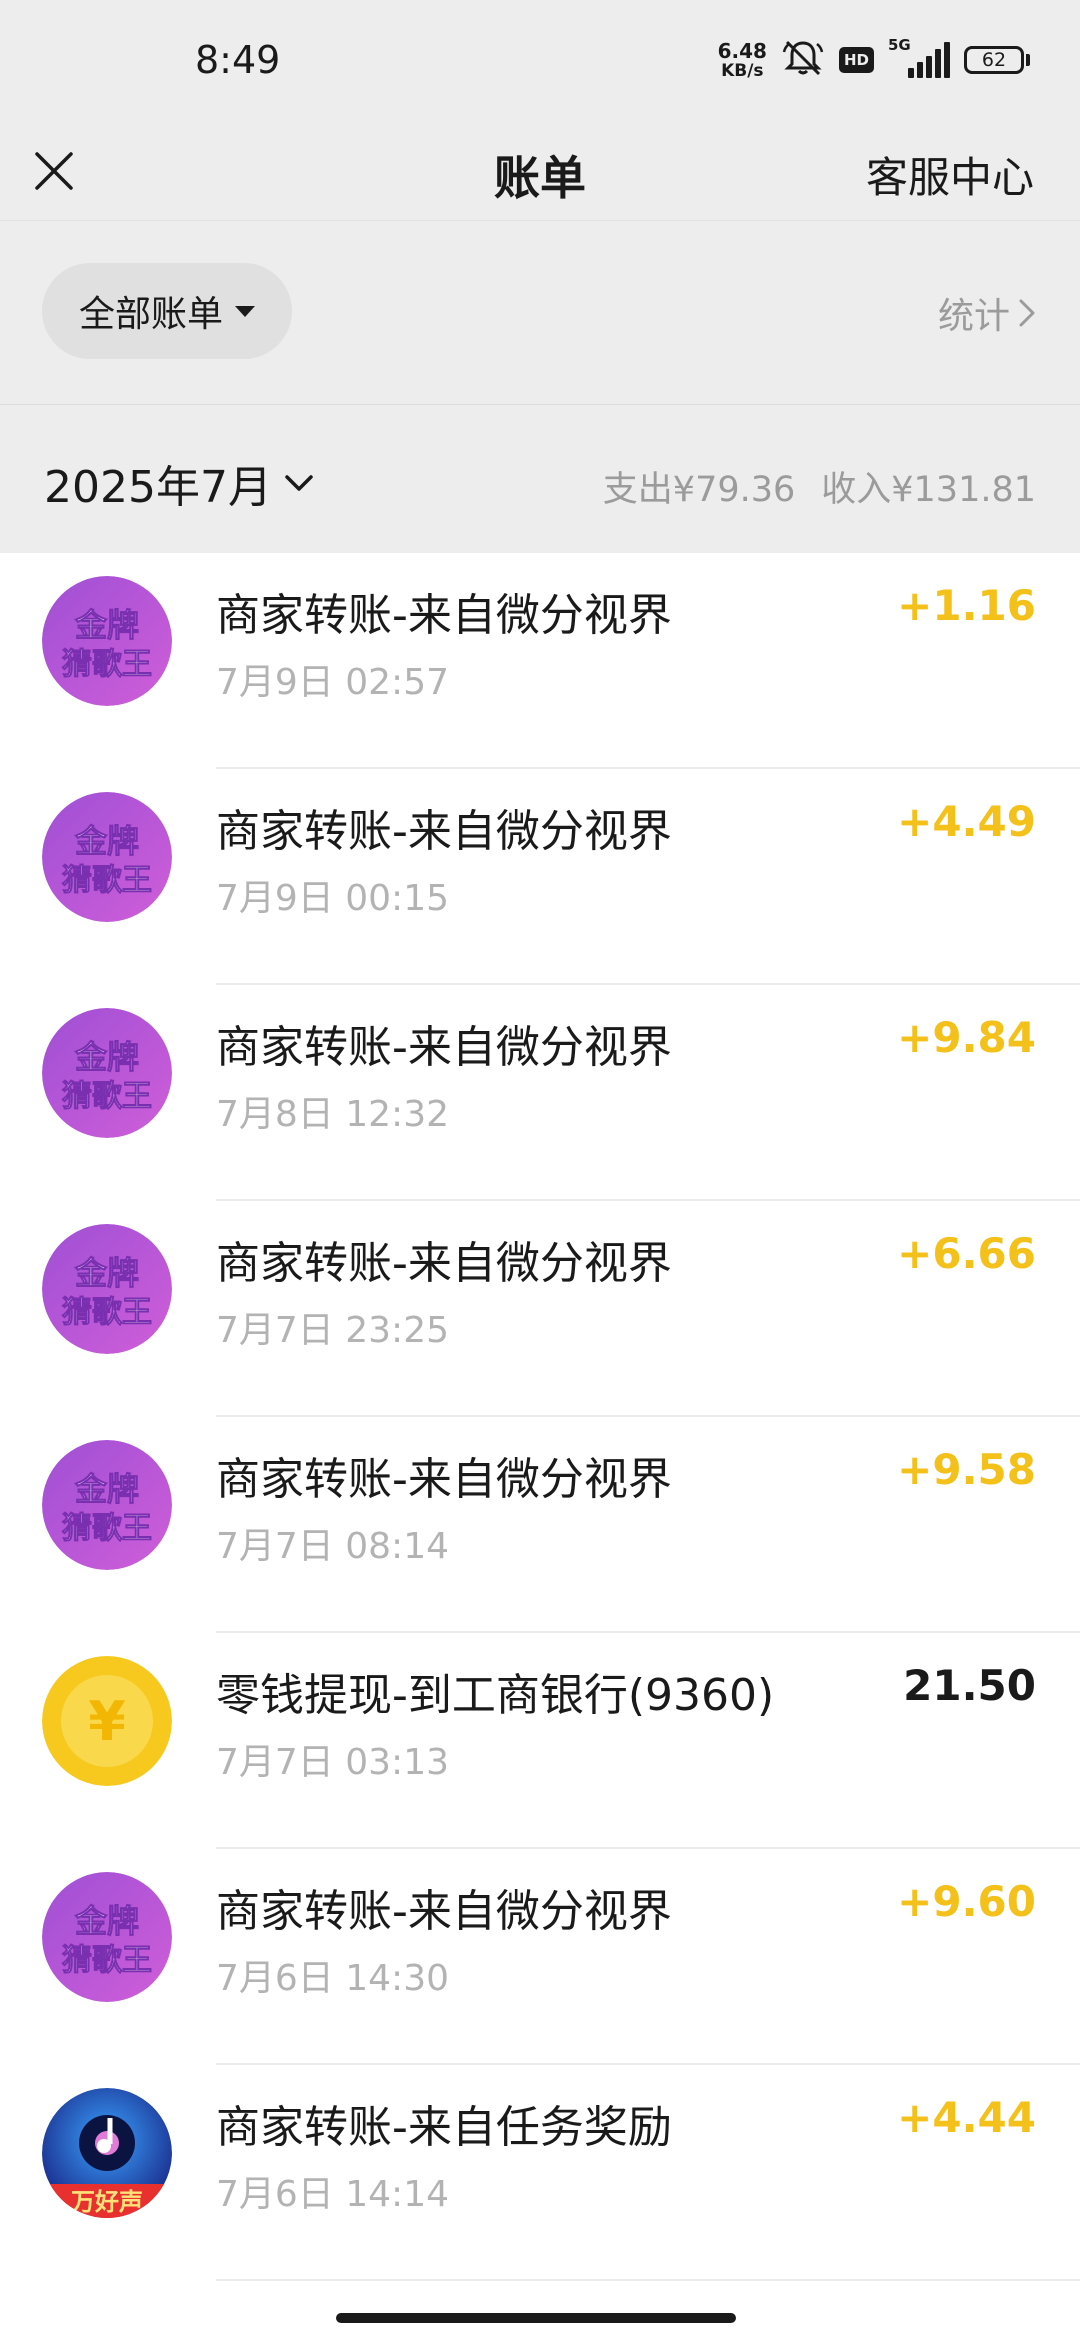 This screenshot has height=2340, width=1080. I want to click on svg-text: 万好声, so click(107, 2202).